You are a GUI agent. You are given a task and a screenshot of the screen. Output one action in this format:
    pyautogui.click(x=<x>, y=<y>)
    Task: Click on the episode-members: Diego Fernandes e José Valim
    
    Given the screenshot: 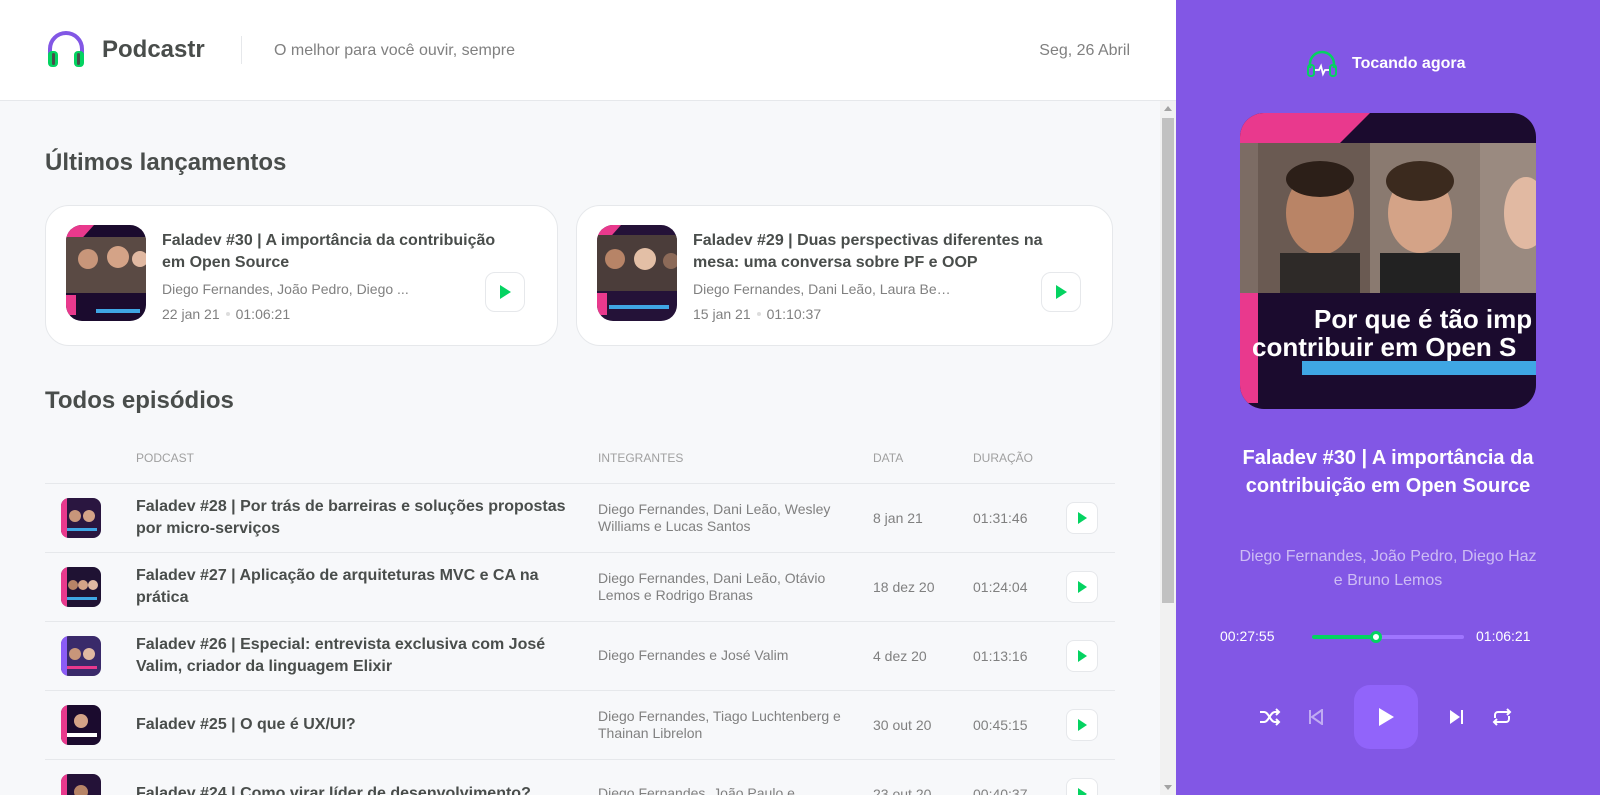 What is the action you would take?
    pyautogui.click(x=693, y=655)
    